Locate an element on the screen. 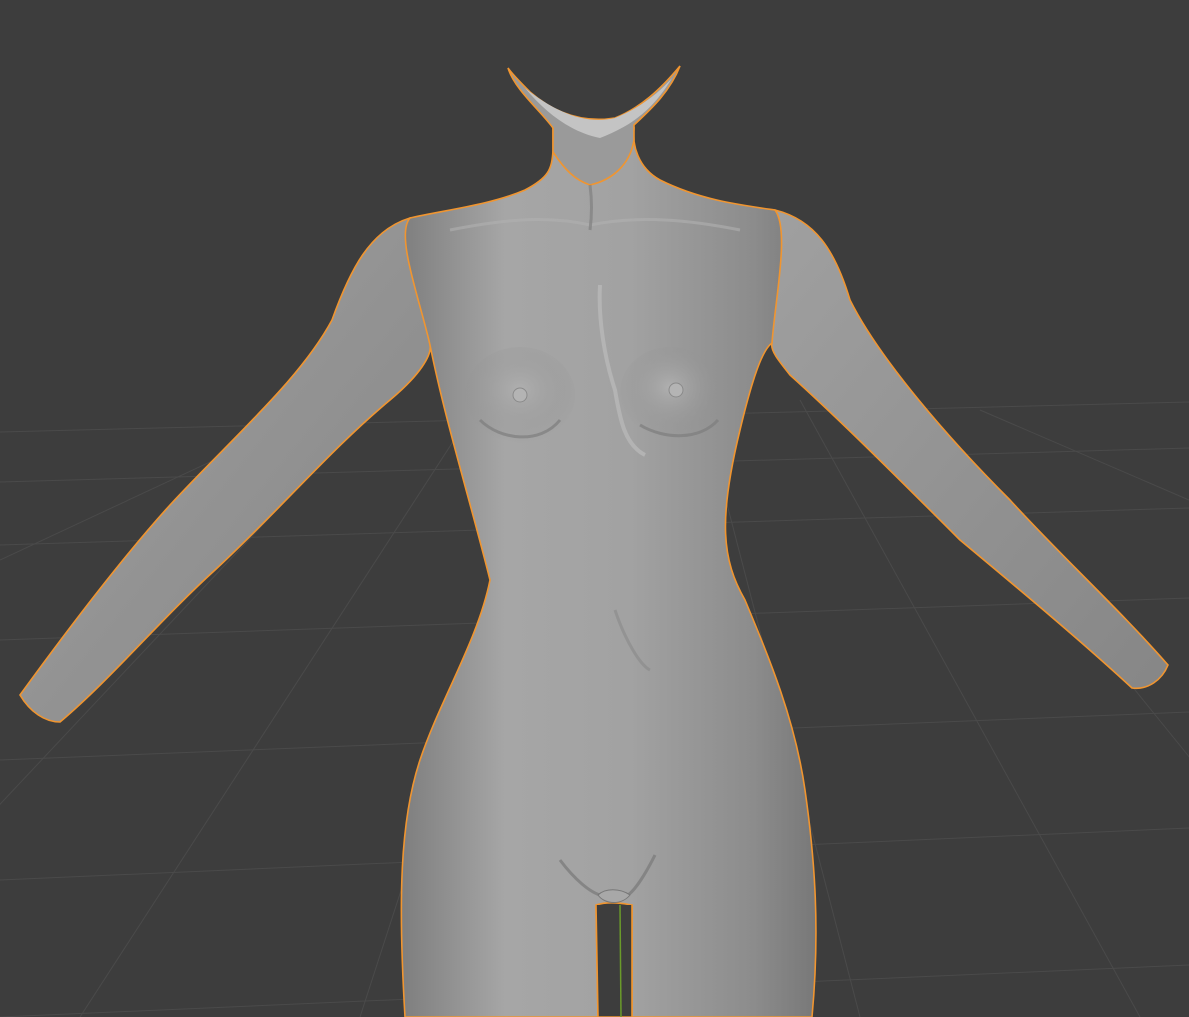  left-nipple is located at coordinates (520, 395).